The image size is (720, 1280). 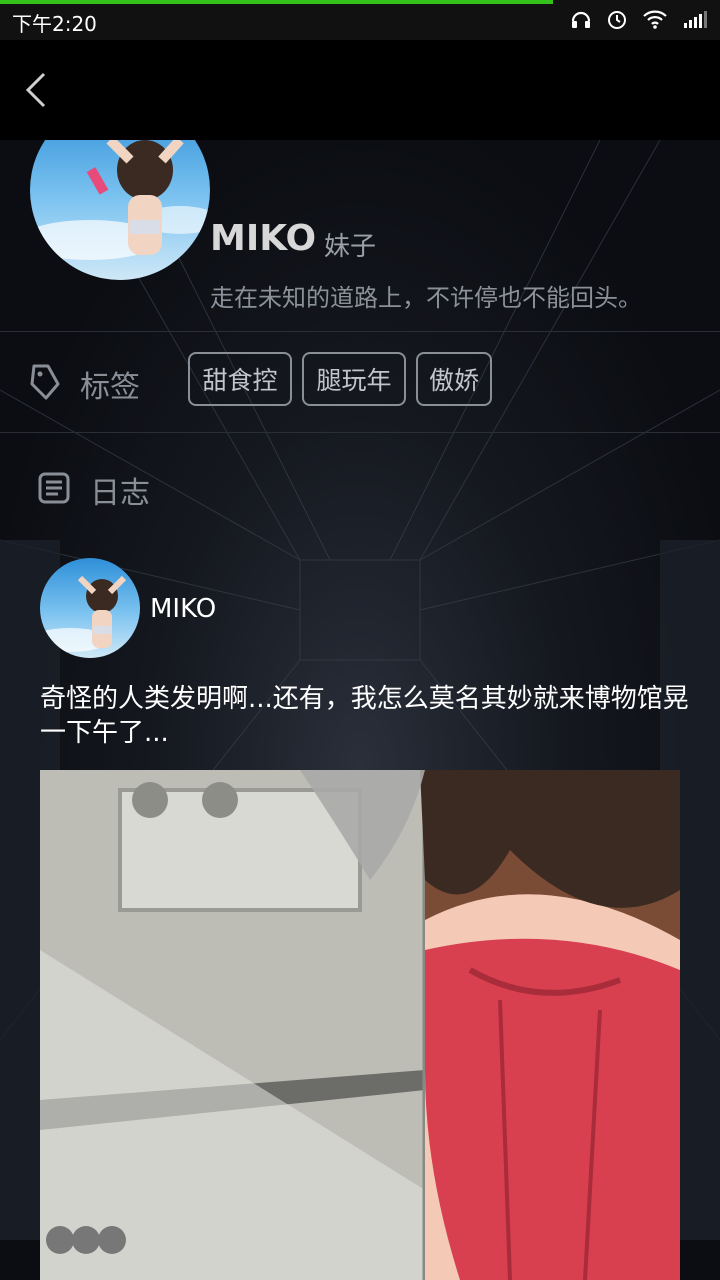 What do you see at coordinates (350, 247) in the screenshot?
I see `profile-gender: 妹子` at bounding box center [350, 247].